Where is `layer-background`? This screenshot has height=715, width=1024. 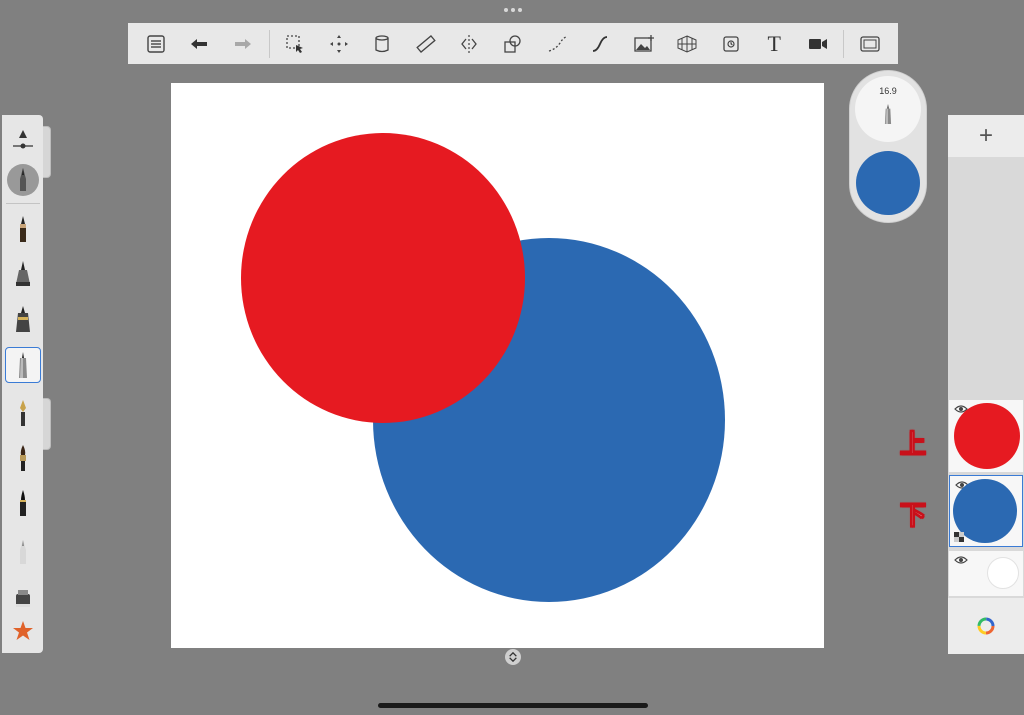 layer-background is located at coordinates (986, 573).